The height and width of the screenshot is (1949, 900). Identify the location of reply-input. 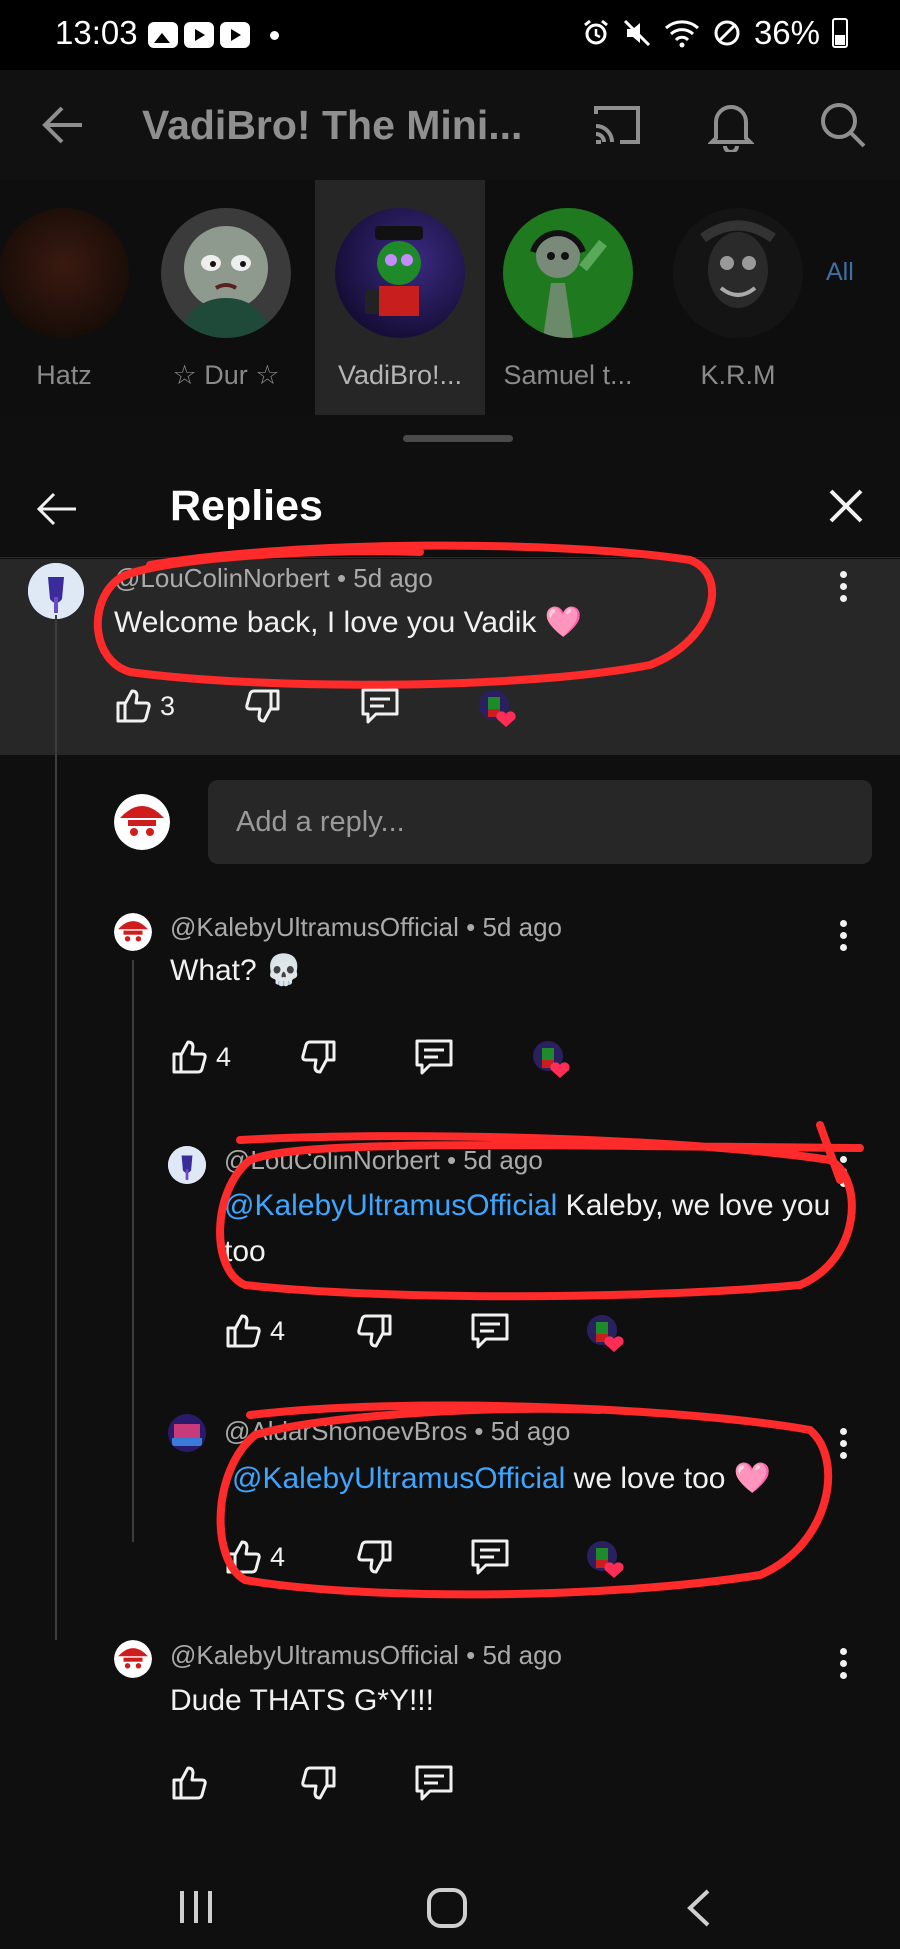
(540, 822).